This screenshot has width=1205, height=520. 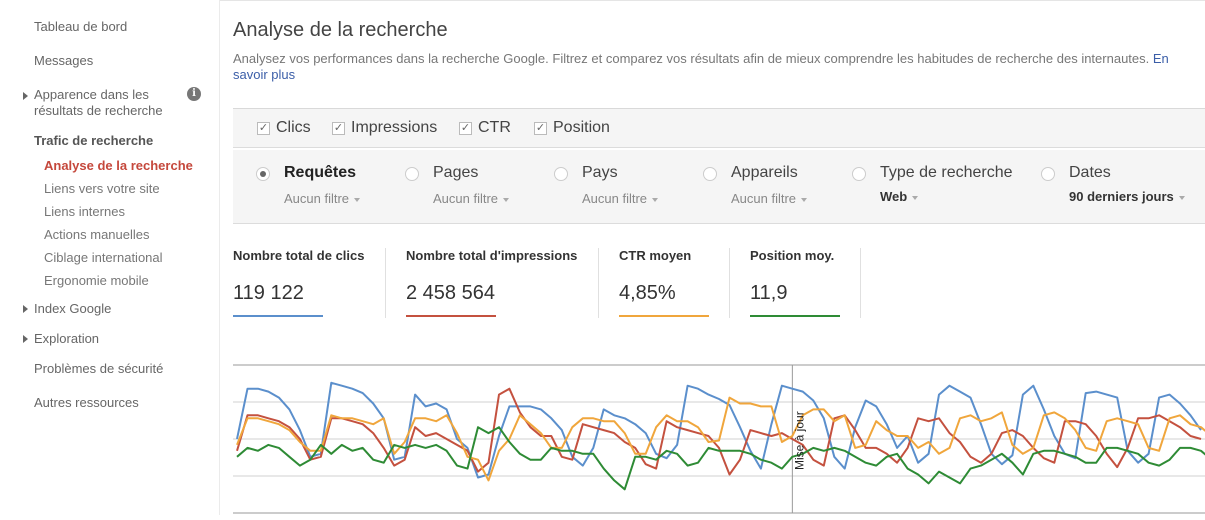 I want to click on dimension-label: Dates, so click(x=1090, y=172).